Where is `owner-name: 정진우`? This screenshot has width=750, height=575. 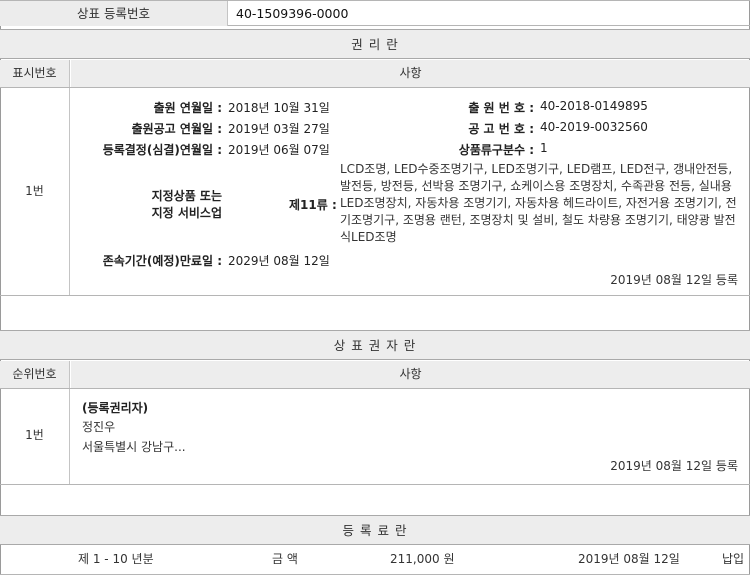 owner-name: 정진우 is located at coordinates (99, 427).